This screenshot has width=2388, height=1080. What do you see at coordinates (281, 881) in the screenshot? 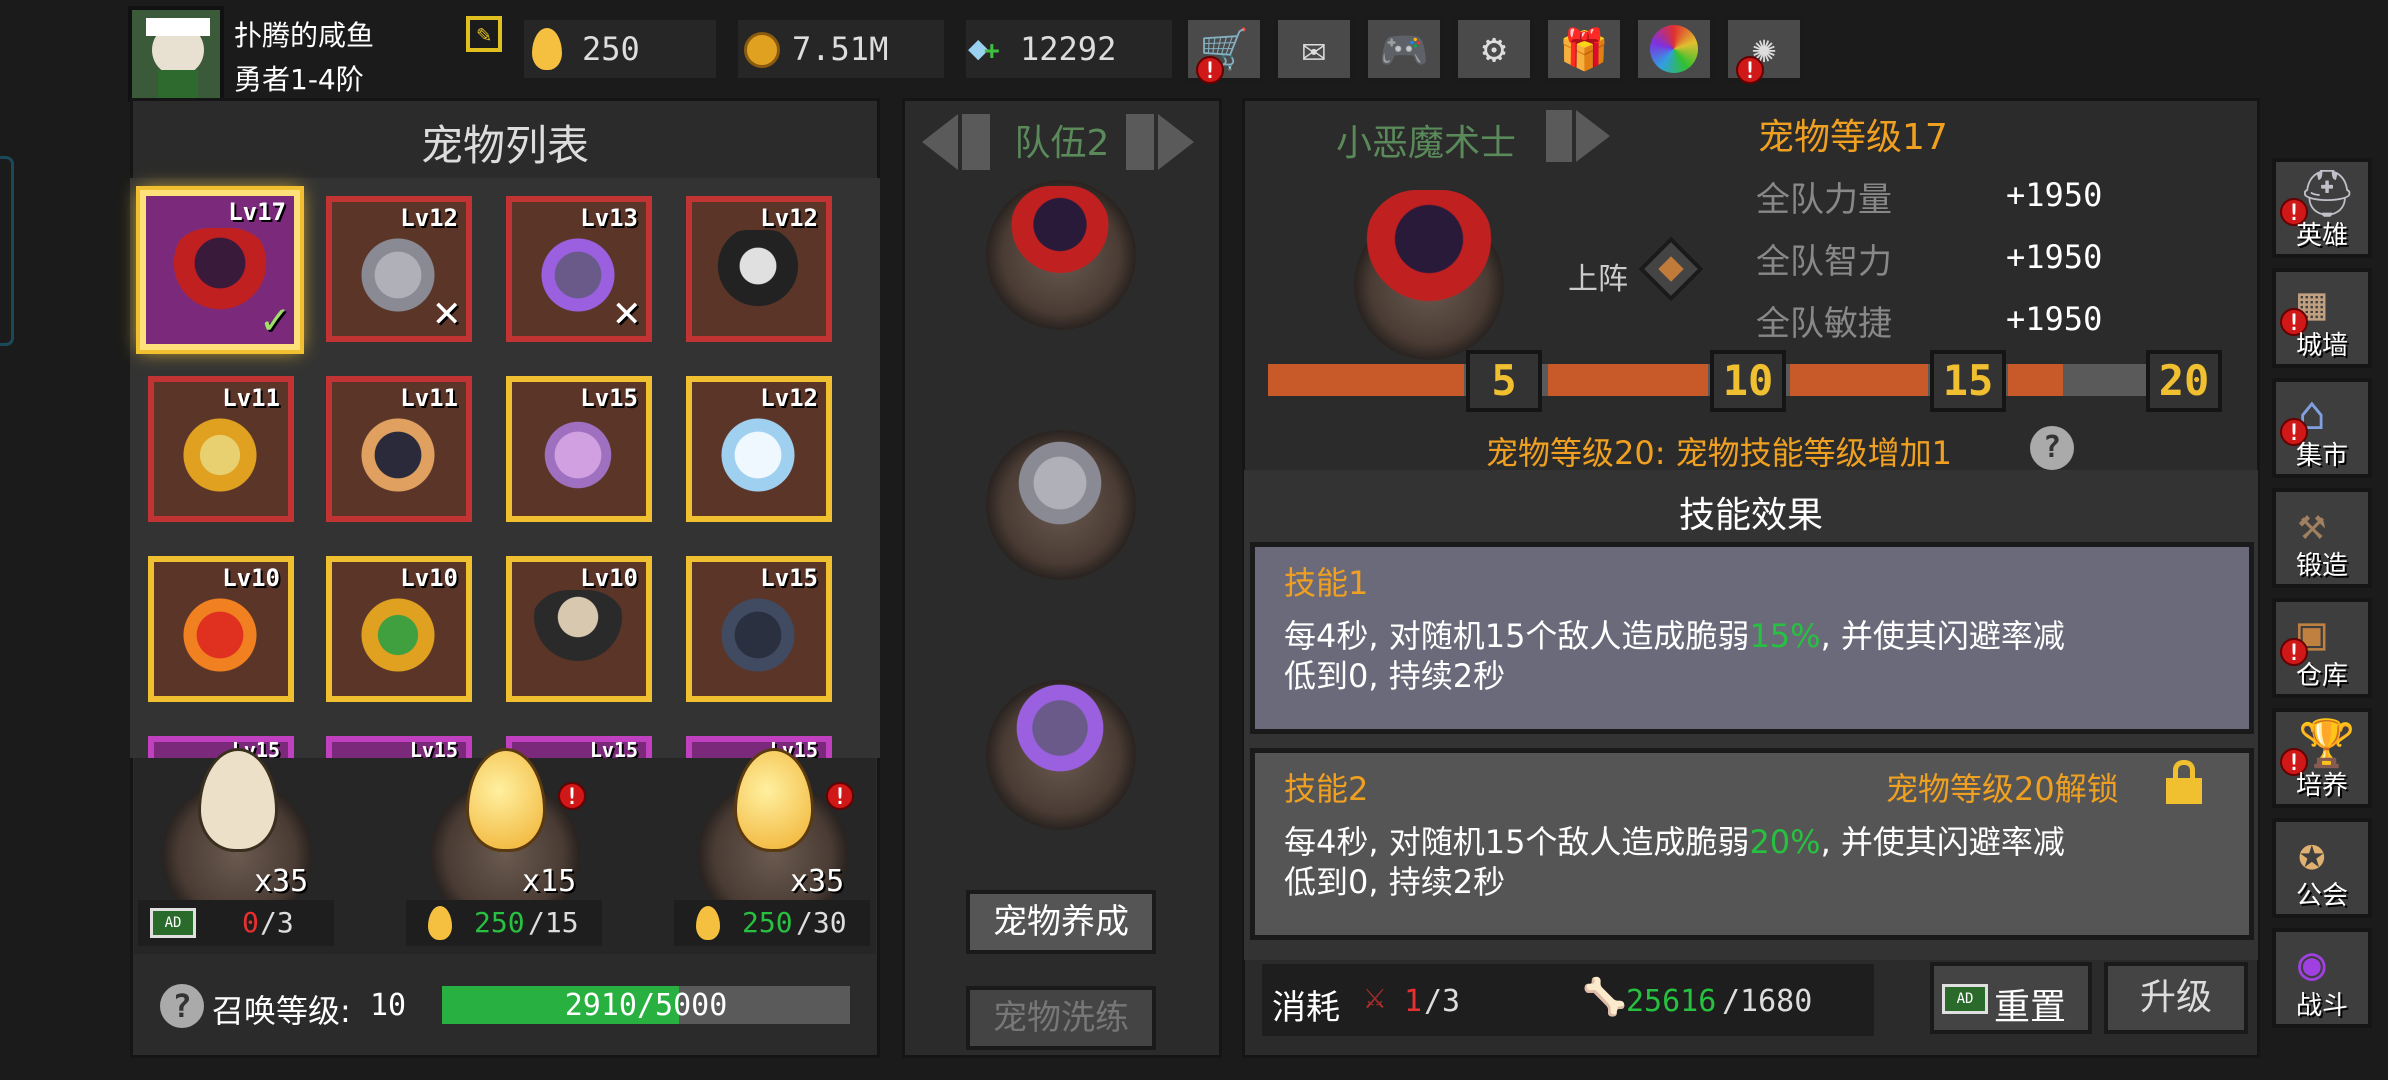
I see `egg-count: x35` at bounding box center [281, 881].